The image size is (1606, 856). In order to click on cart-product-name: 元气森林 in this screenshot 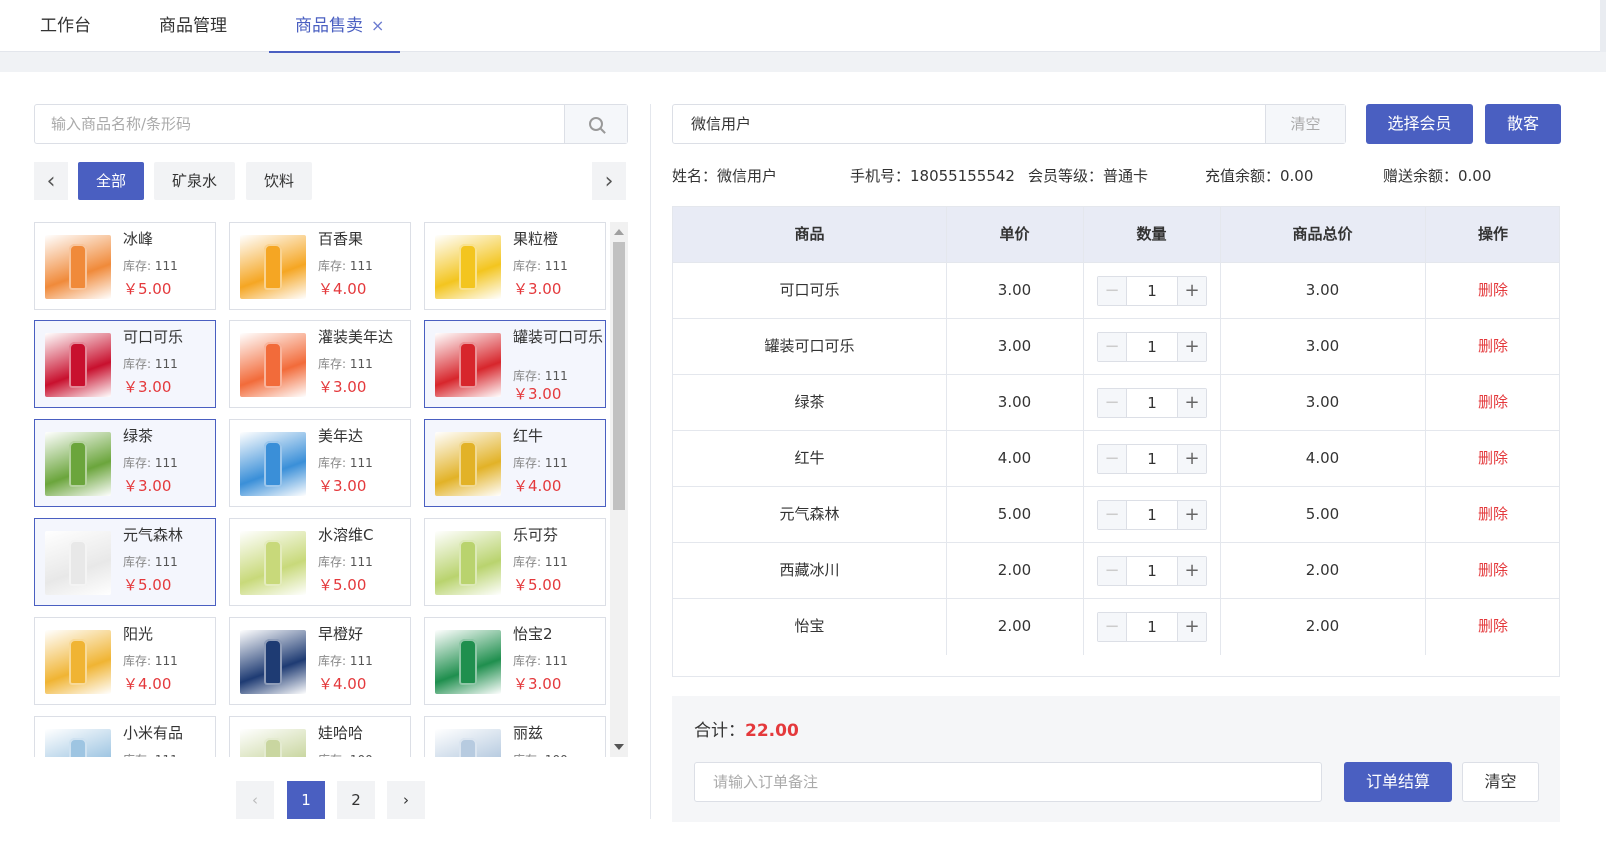, I will do `click(809, 514)`.